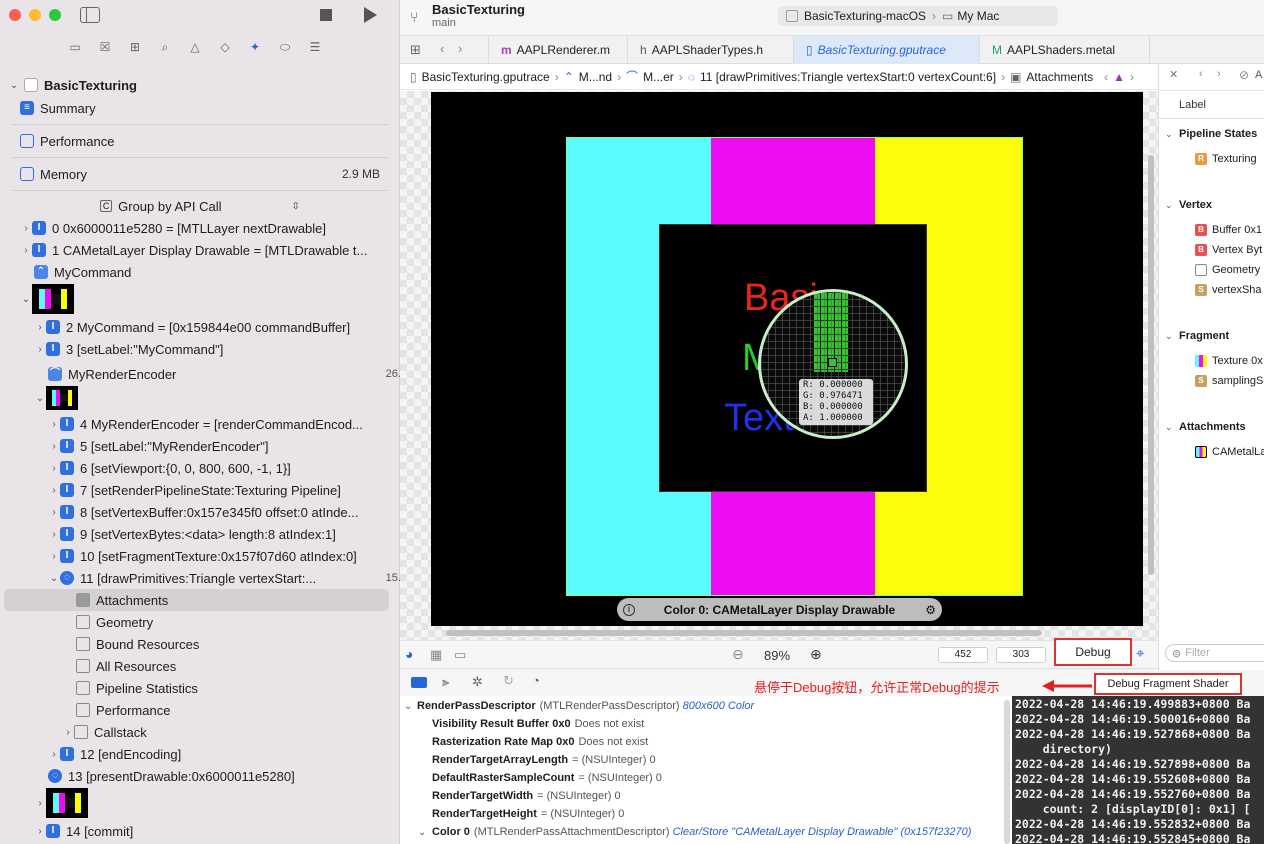 This screenshot has width=1264, height=844. What do you see at coordinates (165, 50) in the screenshot?
I see `find-icon: ⌕` at bounding box center [165, 50].